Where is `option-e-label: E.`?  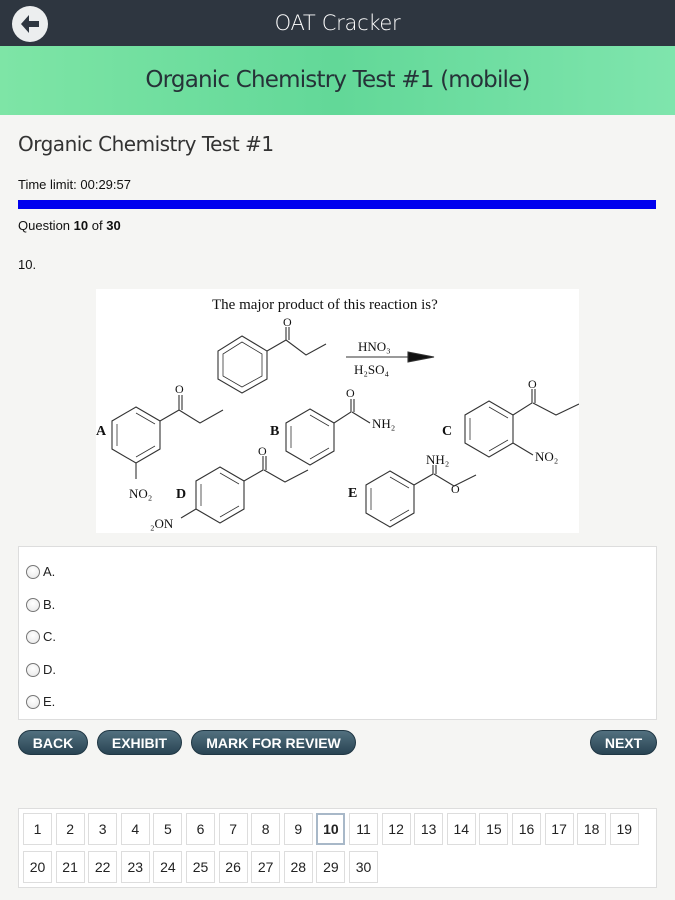 option-e-label: E. is located at coordinates (49, 701).